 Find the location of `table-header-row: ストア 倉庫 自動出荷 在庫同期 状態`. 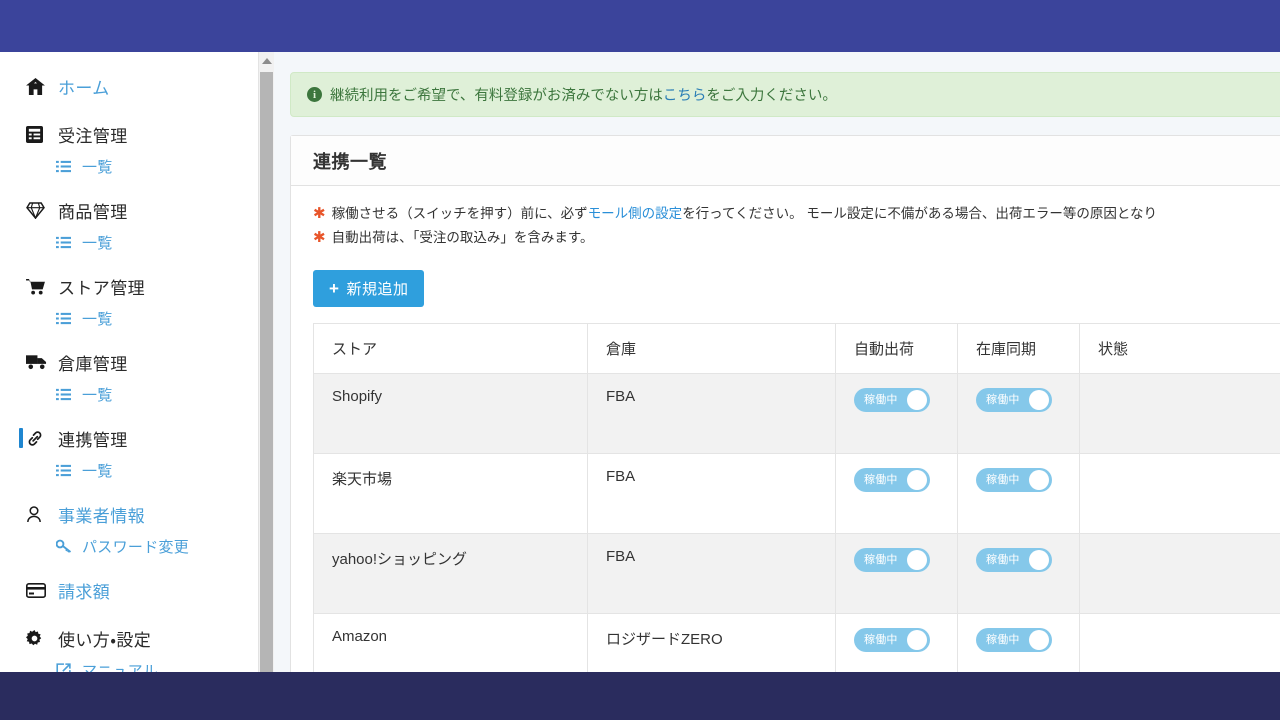

table-header-row: ストア 倉庫 自動出荷 在庫同期 状態 is located at coordinates (796, 348).